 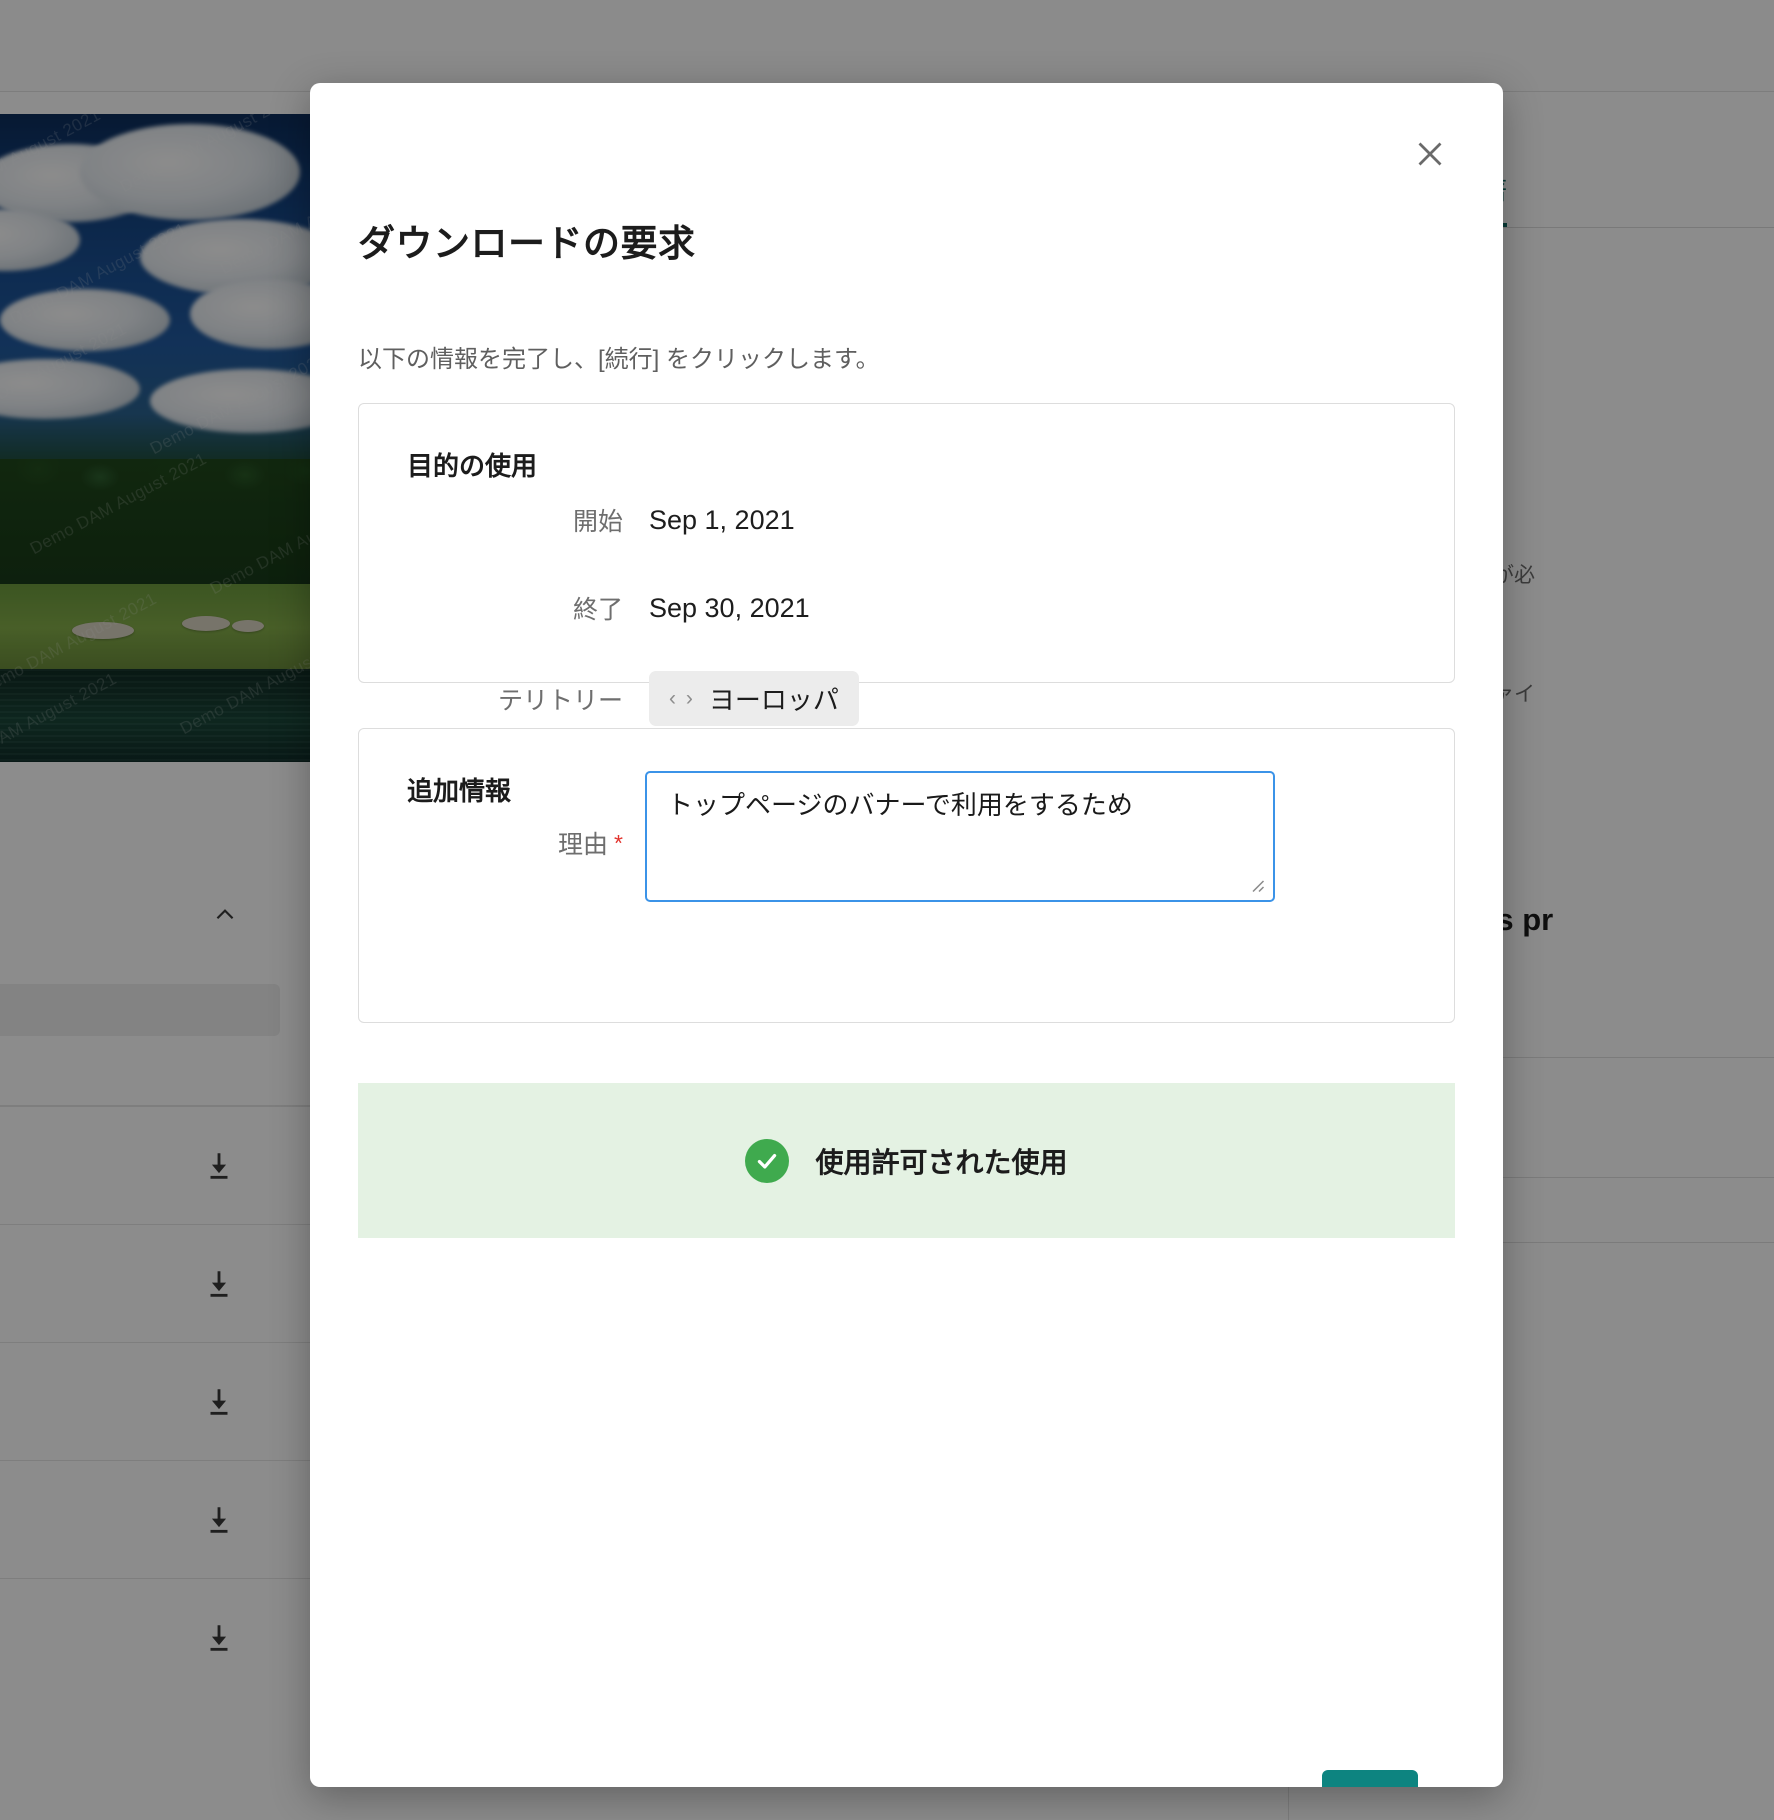 I want to click on continue-button: 続行, so click(x=1370, y=1778).